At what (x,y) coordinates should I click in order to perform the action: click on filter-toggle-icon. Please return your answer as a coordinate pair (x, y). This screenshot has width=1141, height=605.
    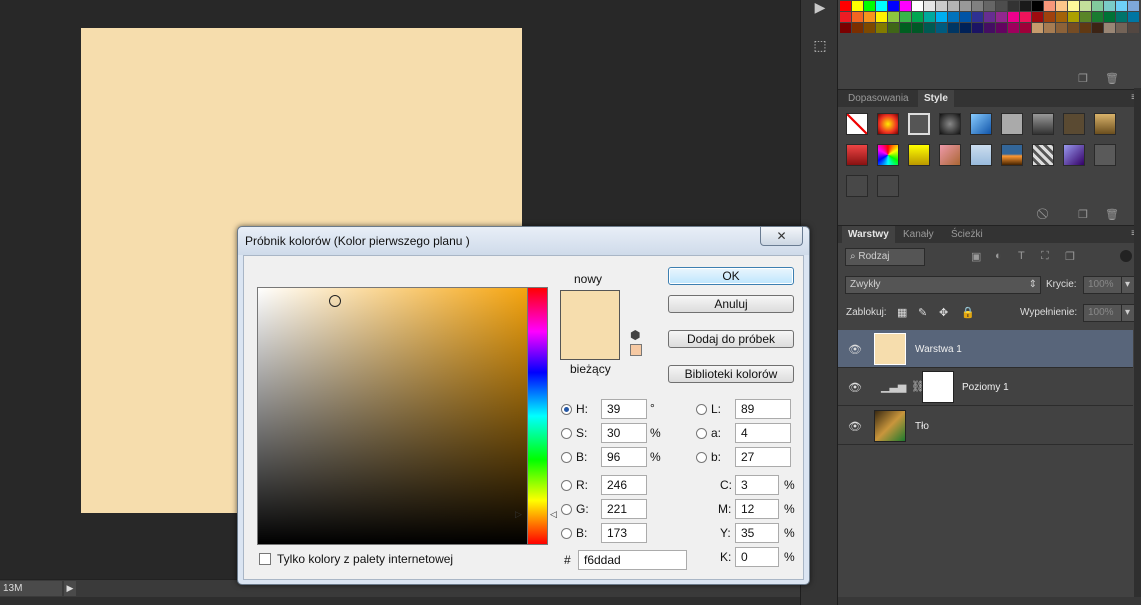
    Looking at the image, I should click on (1126, 256).